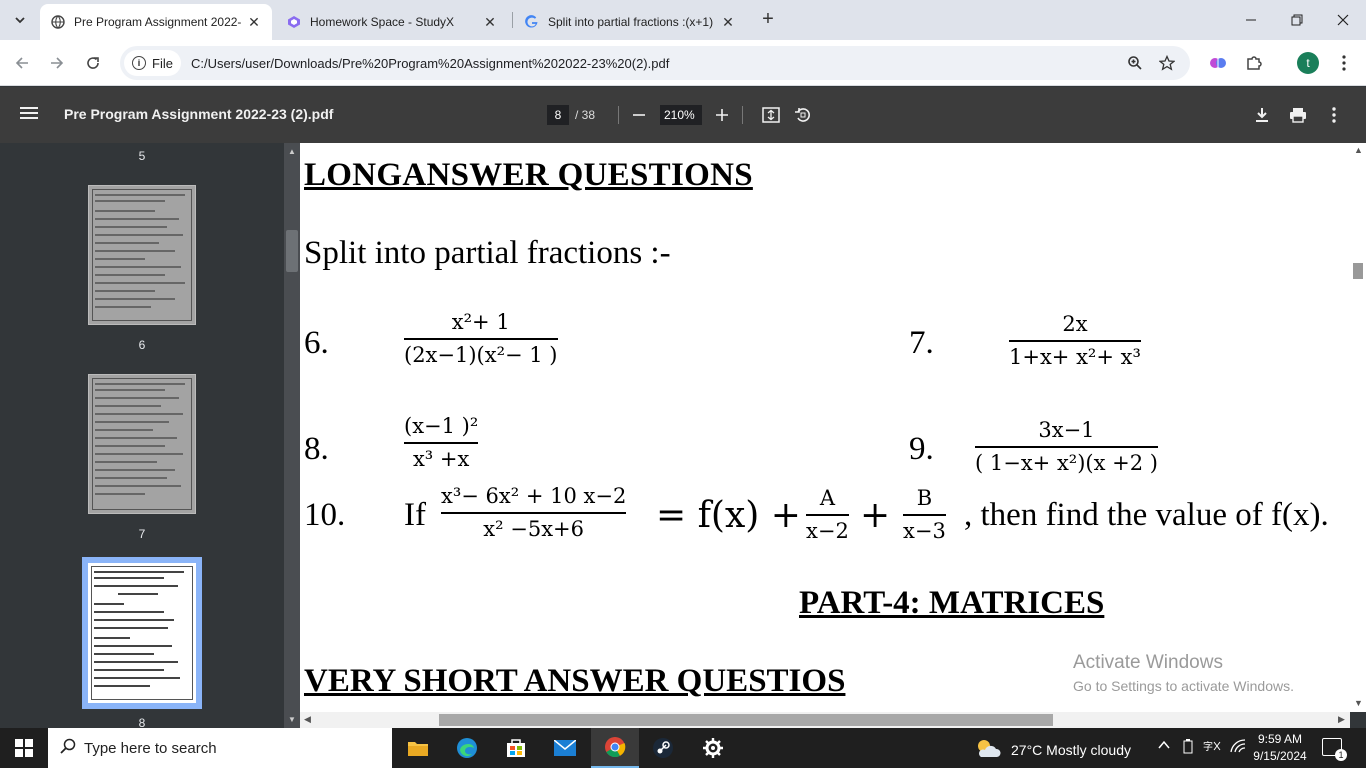  I want to click on bookmark-star-icon, so click(1167, 63).